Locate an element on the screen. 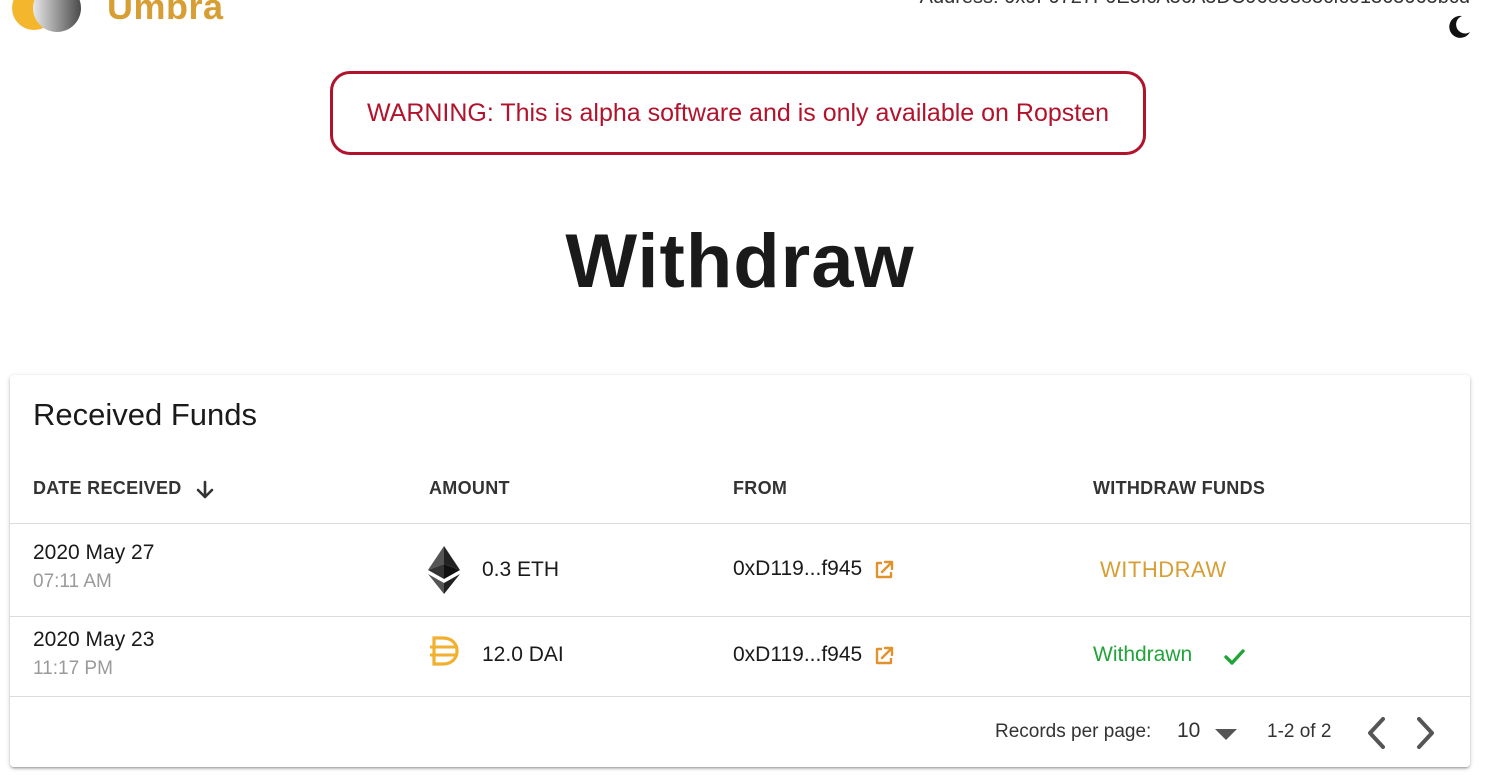  checkmark-icon is located at coordinates (1234, 657).